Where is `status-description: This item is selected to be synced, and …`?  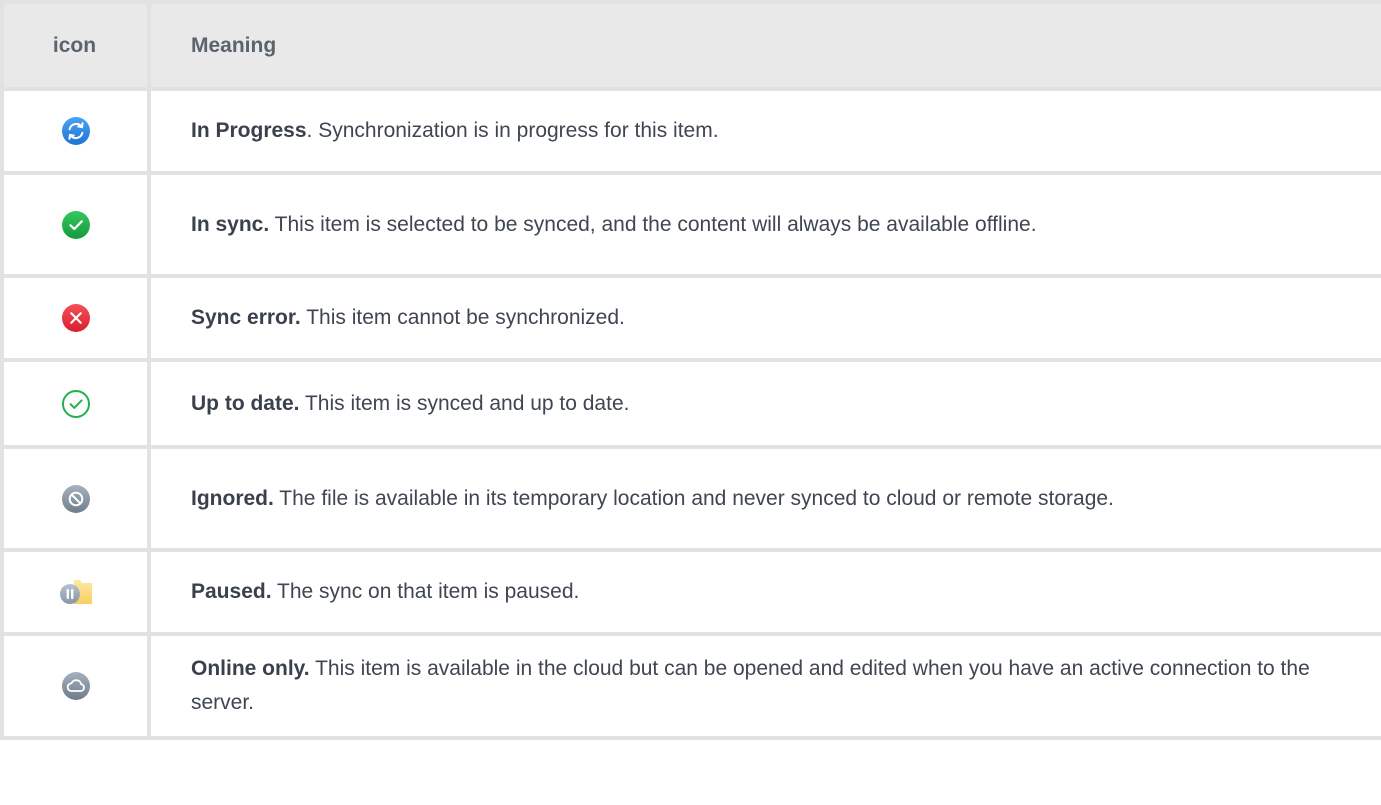
status-description: This item is selected to be synced, and … is located at coordinates (653, 224).